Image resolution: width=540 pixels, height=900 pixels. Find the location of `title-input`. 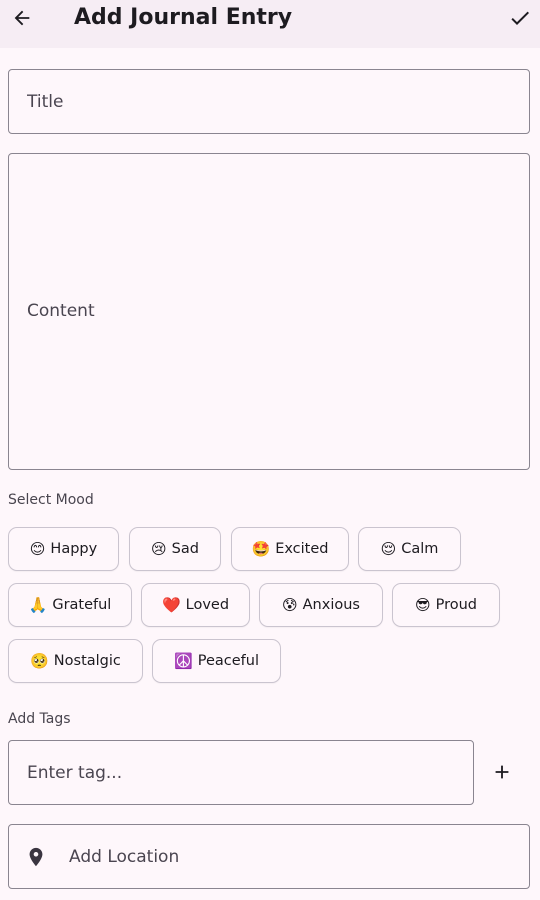

title-input is located at coordinates (267, 102).